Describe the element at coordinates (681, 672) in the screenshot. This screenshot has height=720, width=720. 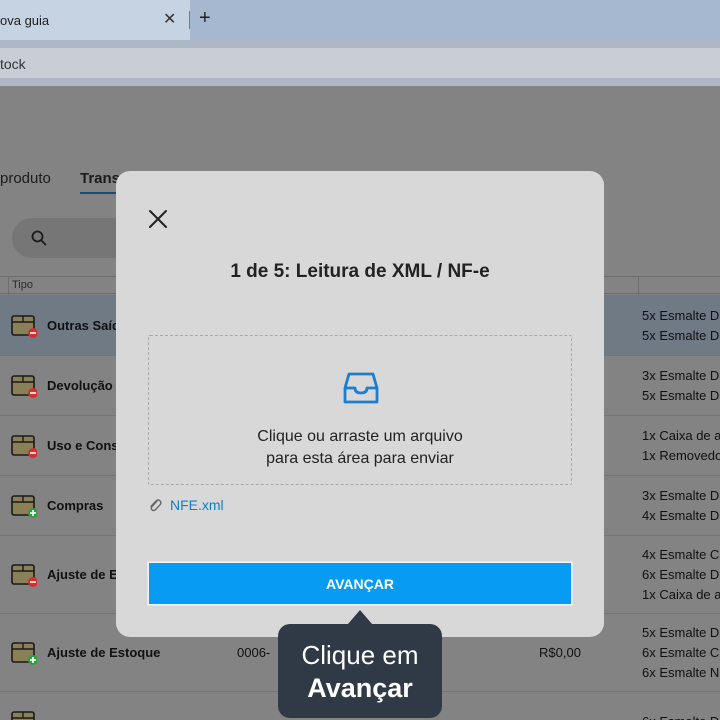
I see `row-item: 6x Esmalte N` at that location.